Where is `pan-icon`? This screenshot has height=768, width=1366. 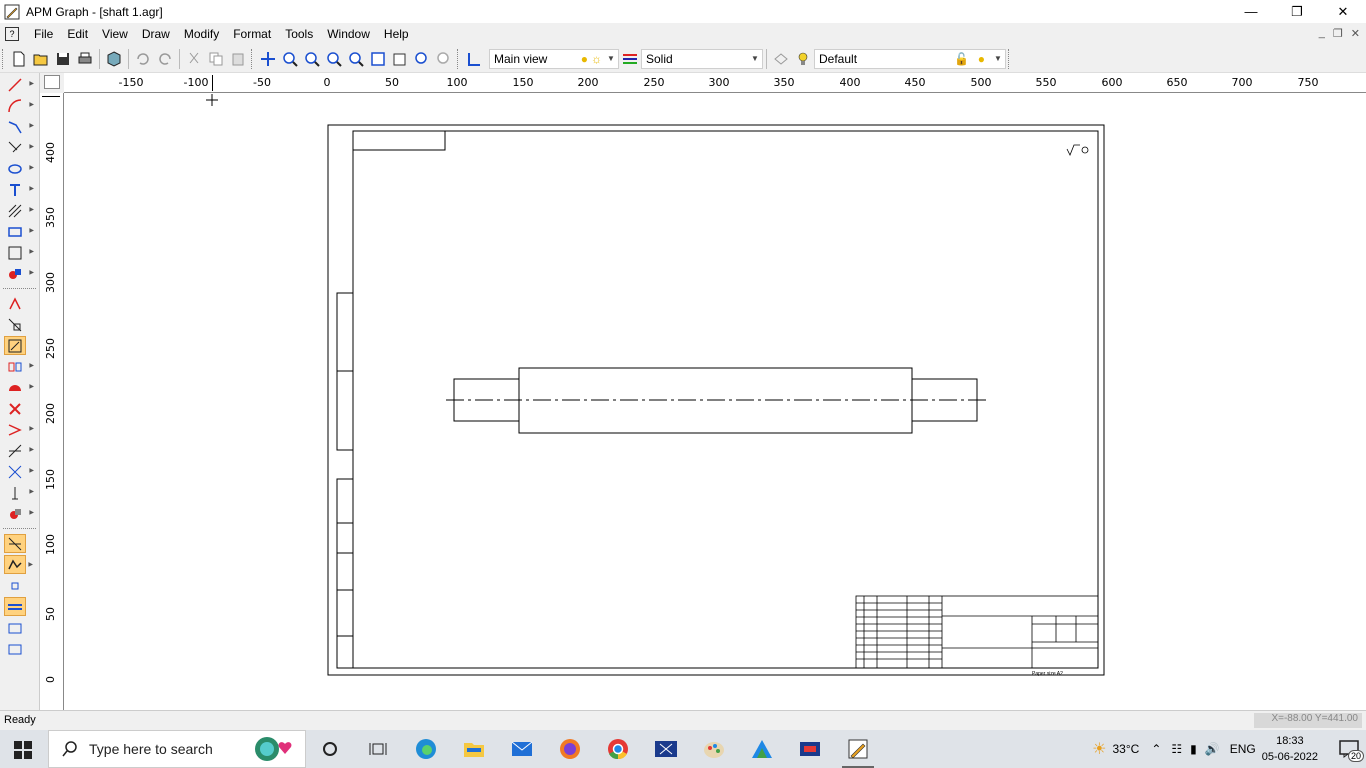 pan-icon is located at coordinates (268, 59).